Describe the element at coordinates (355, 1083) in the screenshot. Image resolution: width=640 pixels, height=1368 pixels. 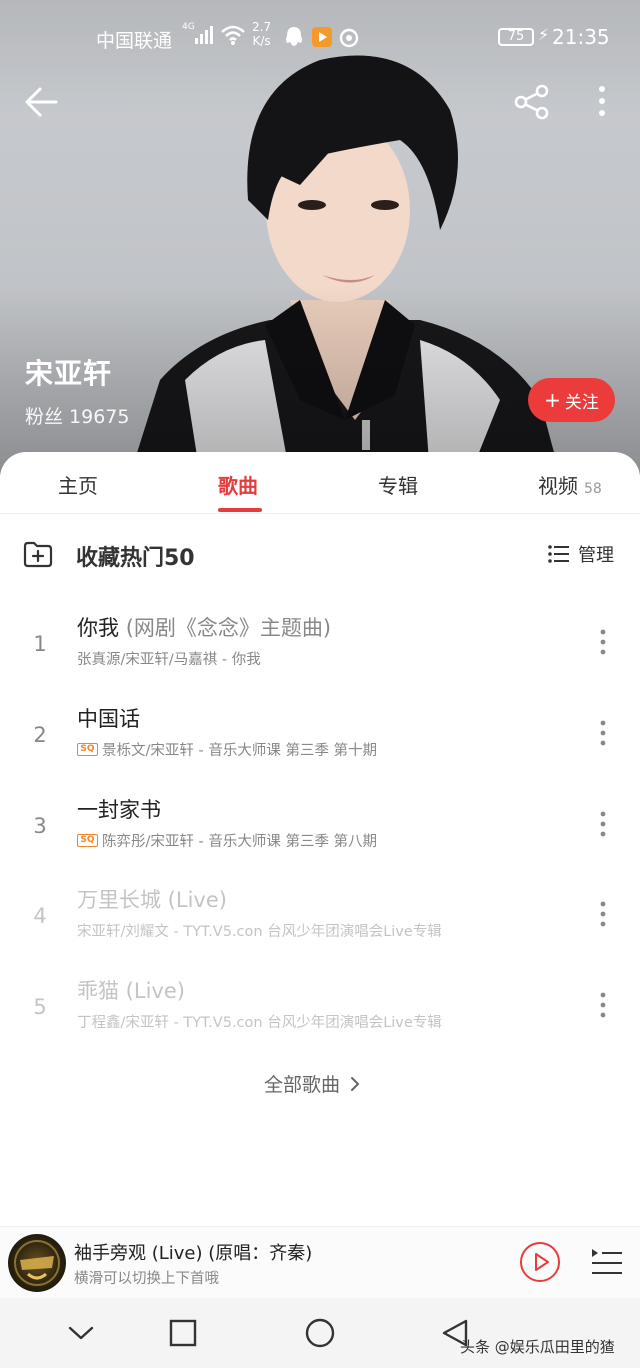
I see `chevron-right-icon` at that location.